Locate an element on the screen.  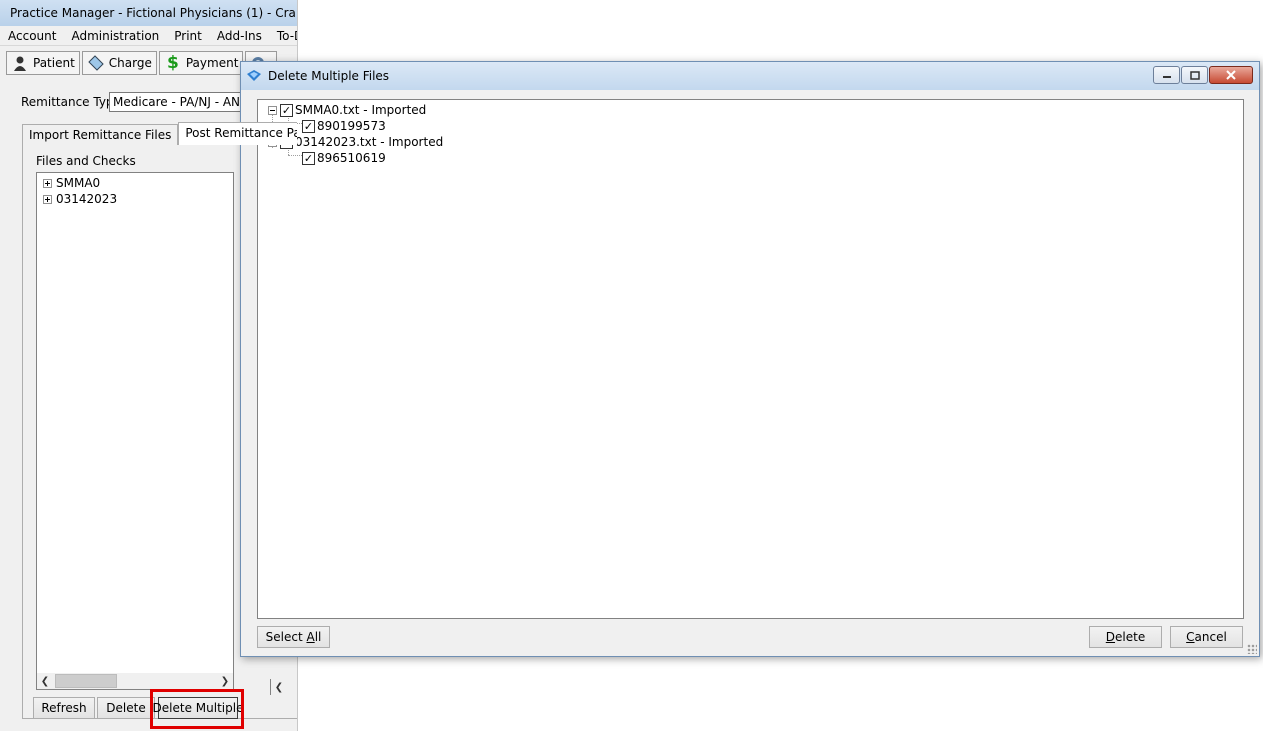
close-button is located at coordinates (1231, 75).